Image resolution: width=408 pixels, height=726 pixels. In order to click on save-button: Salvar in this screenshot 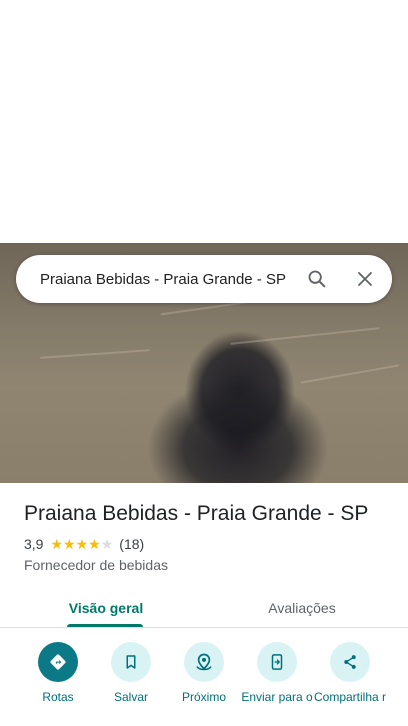, I will do `click(131, 673)`.